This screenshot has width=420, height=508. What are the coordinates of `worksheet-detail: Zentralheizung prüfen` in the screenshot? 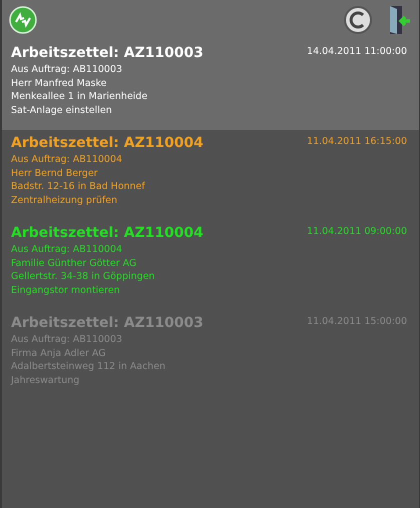 It's located at (64, 200).